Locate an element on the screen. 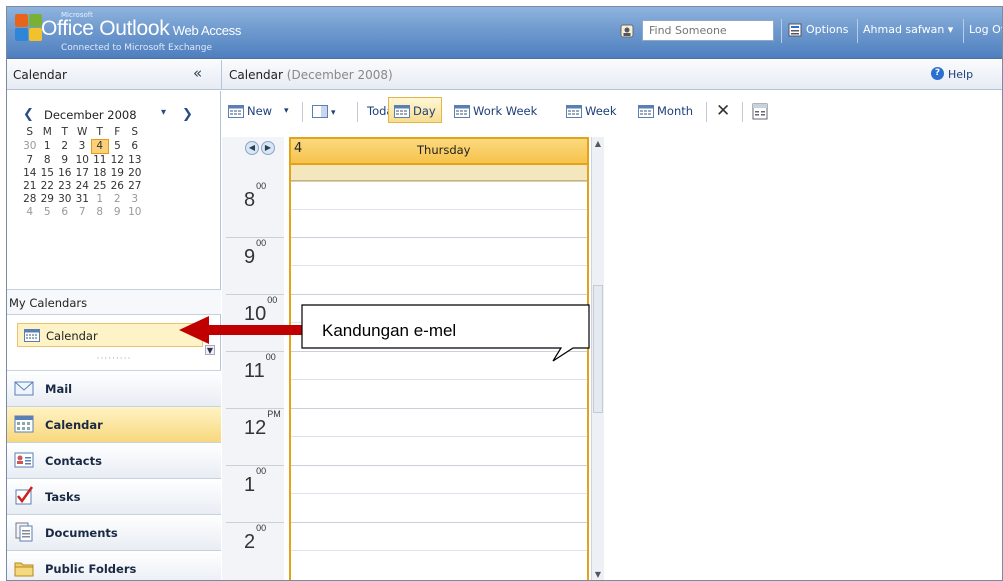 The image size is (1003, 581). header-separator is located at coordinates (857, 31).